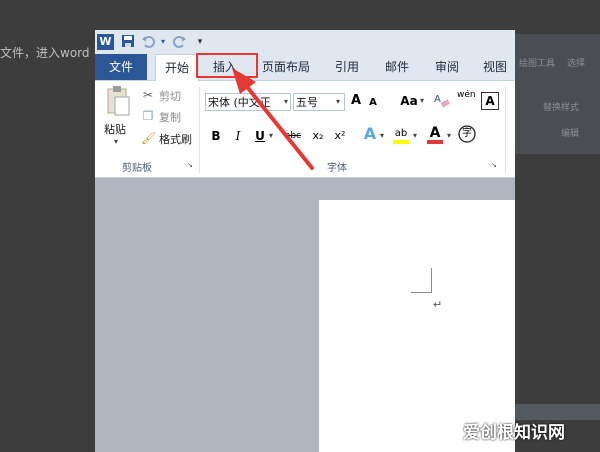  What do you see at coordinates (514, 433) in the screenshot?
I see `watermark: 爱创根知识网` at bounding box center [514, 433].